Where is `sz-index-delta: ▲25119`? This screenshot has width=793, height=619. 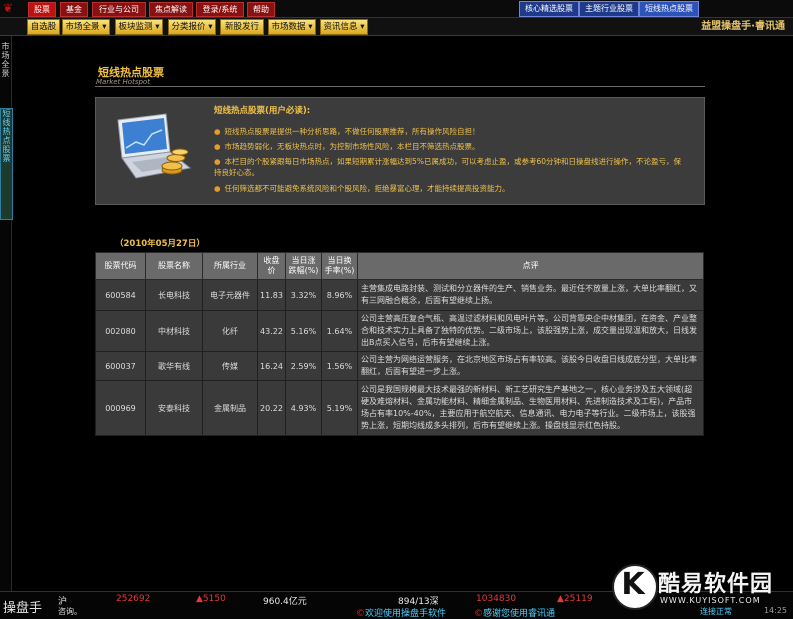 sz-index-delta: ▲25119 is located at coordinates (575, 599).